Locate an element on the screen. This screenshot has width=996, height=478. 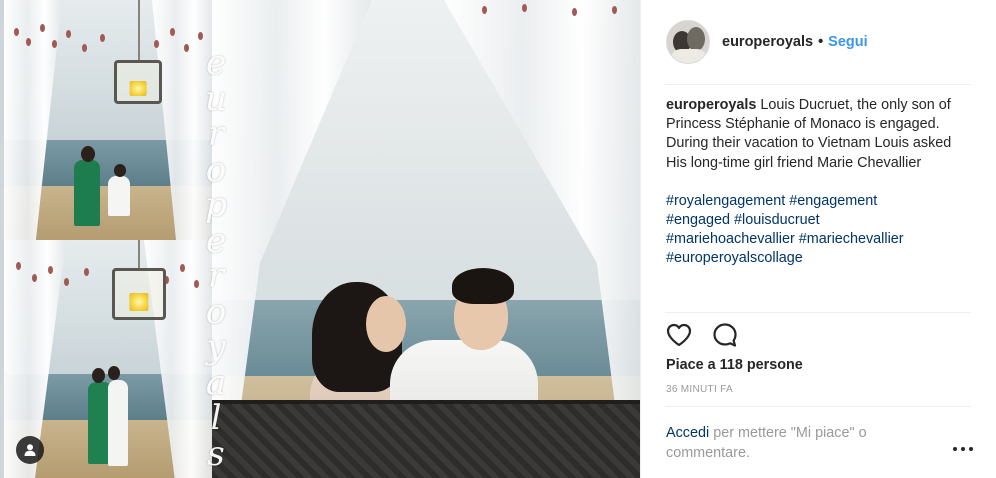
user-tag-button is located at coordinates (30, 450).